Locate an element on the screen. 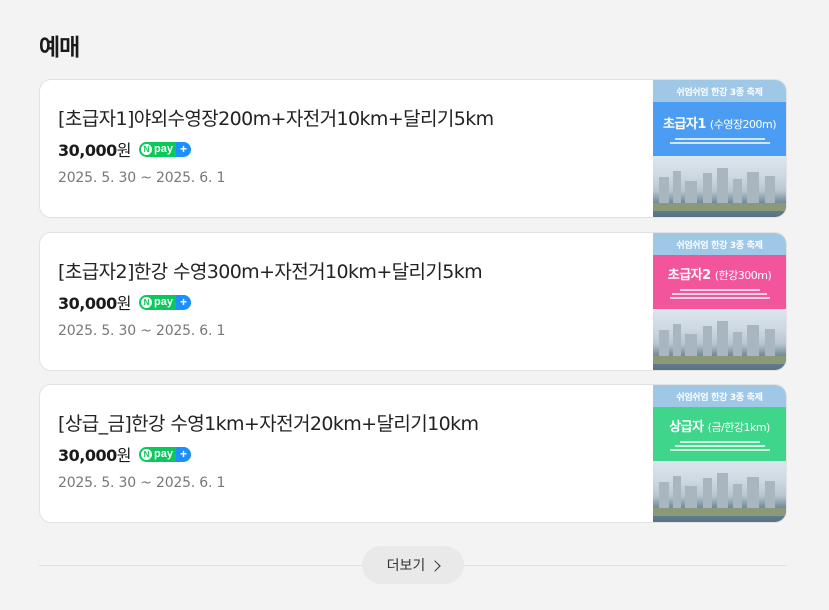 The image size is (829, 610). section-title: 예매 is located at coordinates (59, 48).